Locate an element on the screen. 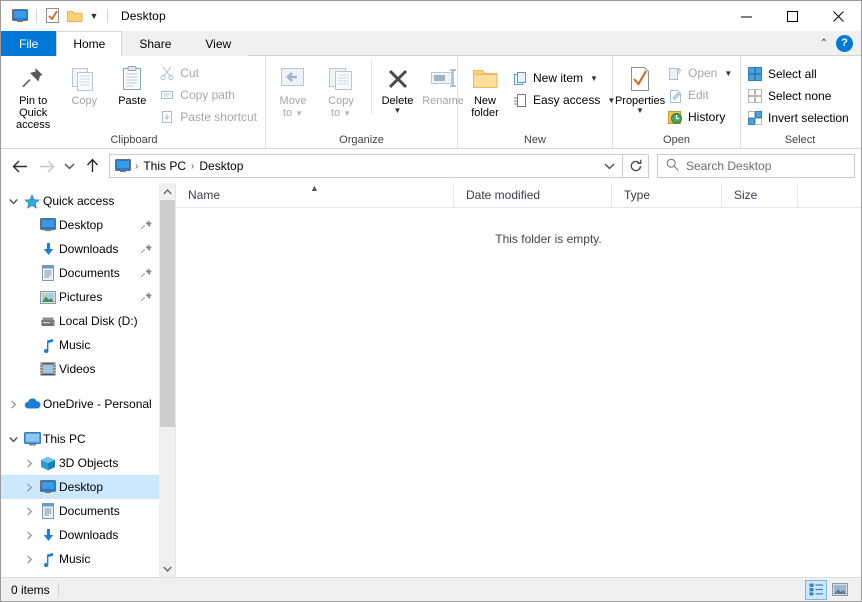 The image size is (862, 602). back-button is located at coordinates (20, 166).